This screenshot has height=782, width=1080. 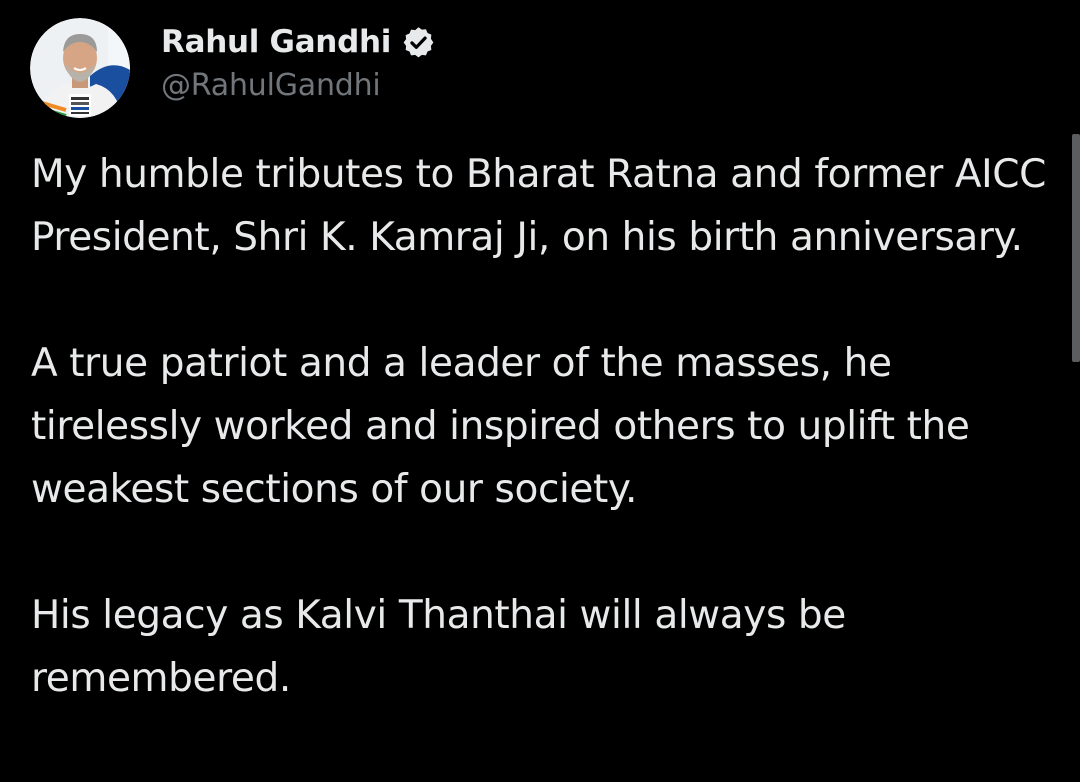 I want to click on name-row: Rahul Gandhi, so click(x=298, y=42).